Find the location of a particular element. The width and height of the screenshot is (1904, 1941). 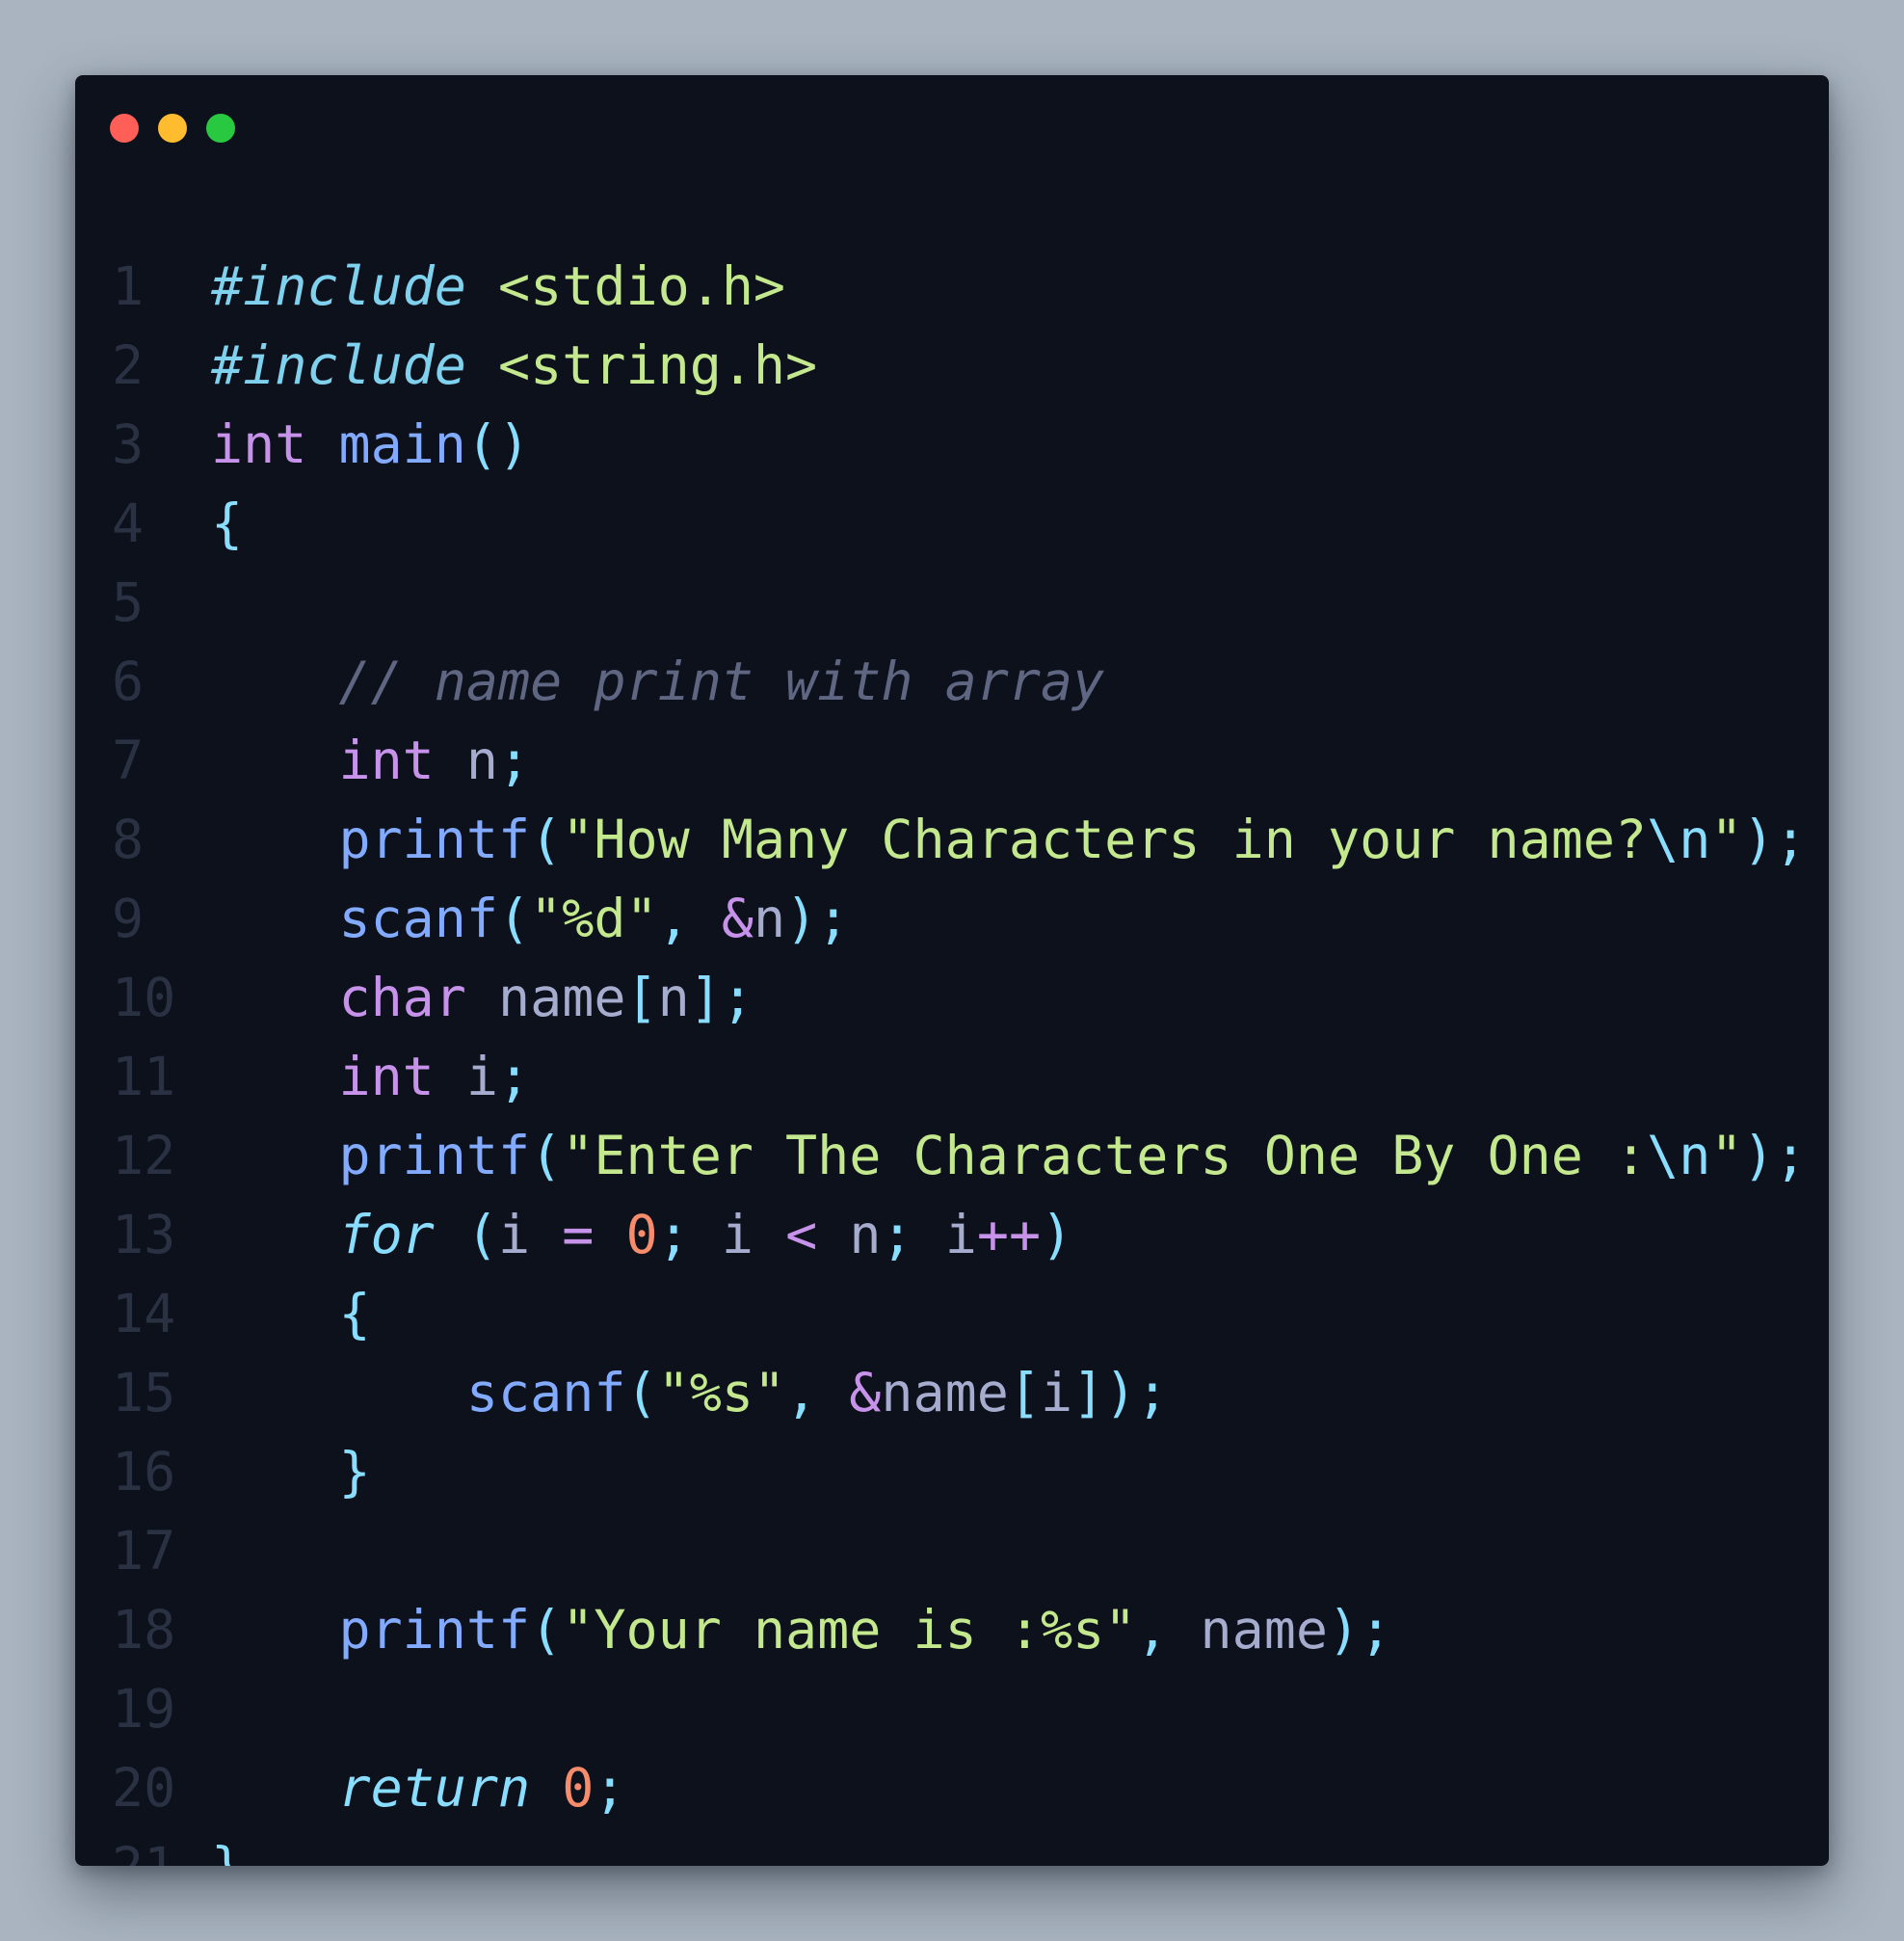

code-token: ]); is located at coordinates (1120, 1392).